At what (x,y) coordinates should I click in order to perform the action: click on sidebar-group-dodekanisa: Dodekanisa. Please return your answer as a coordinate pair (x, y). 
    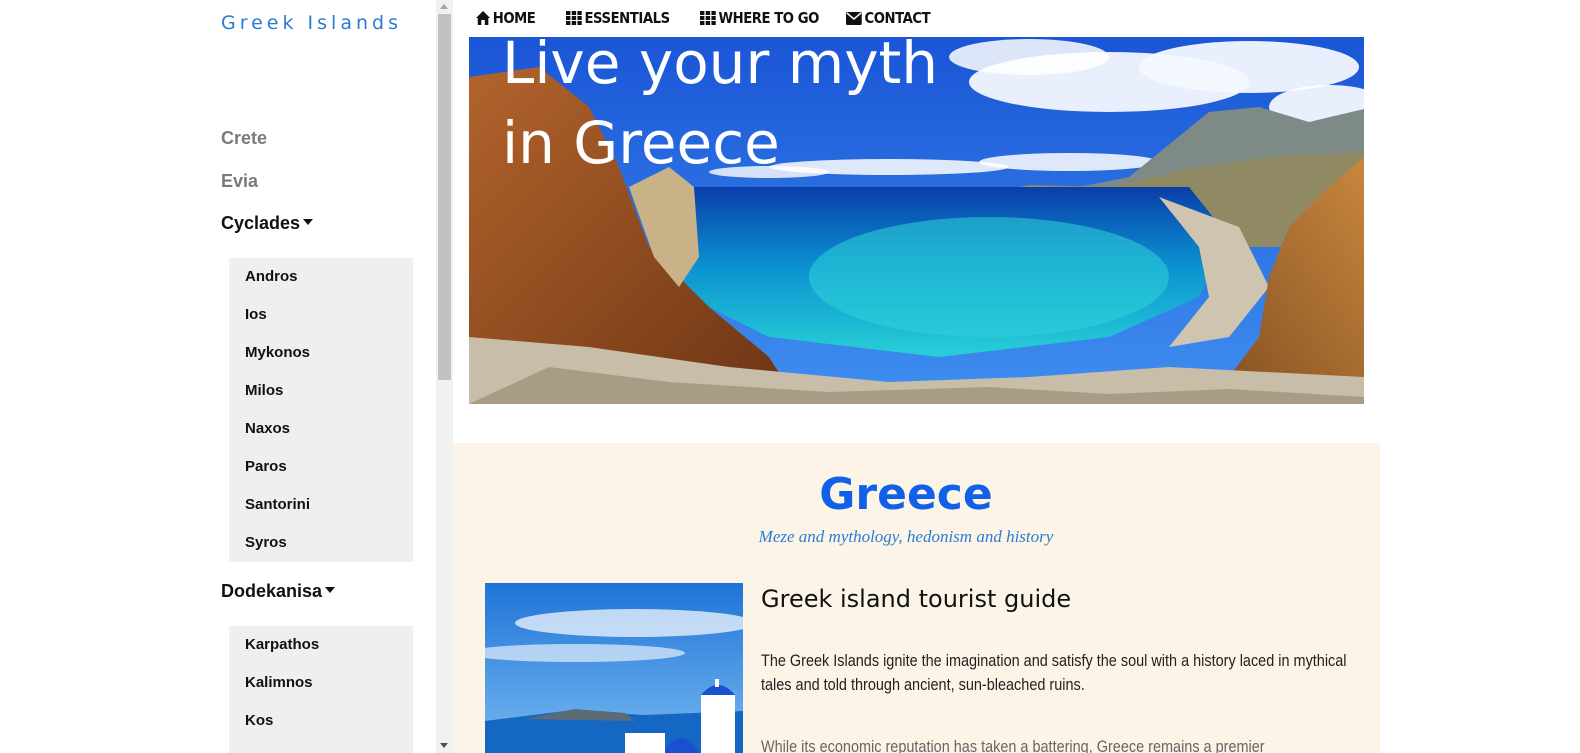
    Looking at the image, I should click on (278, 591).